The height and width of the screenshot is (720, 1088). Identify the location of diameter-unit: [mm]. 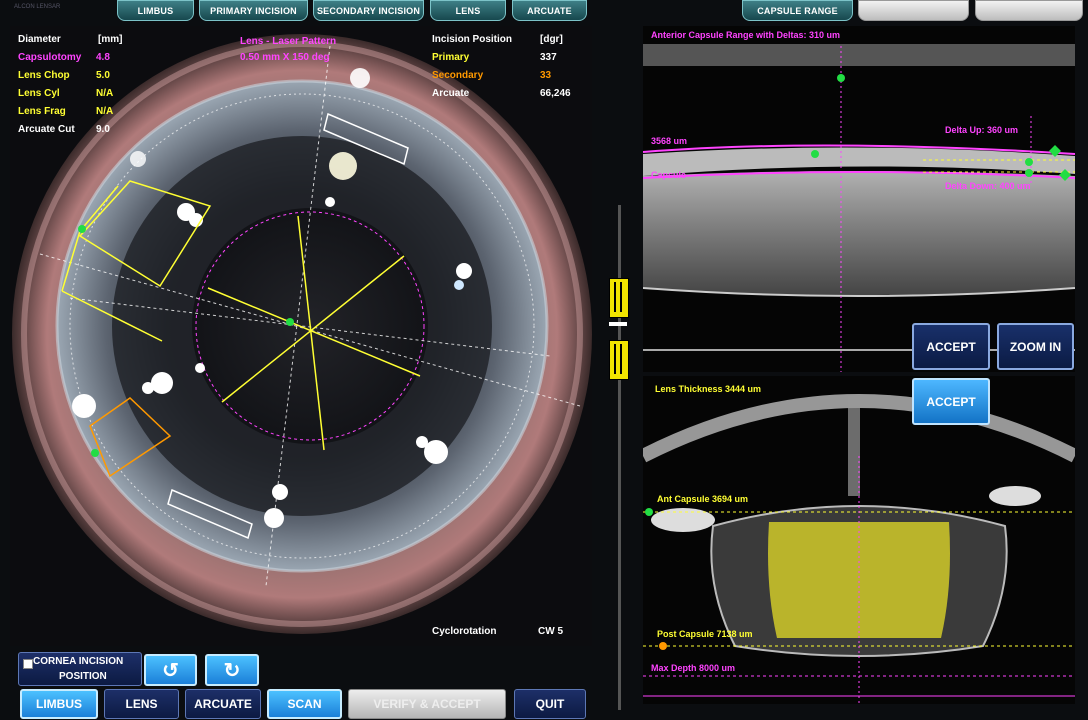
(110, 39).